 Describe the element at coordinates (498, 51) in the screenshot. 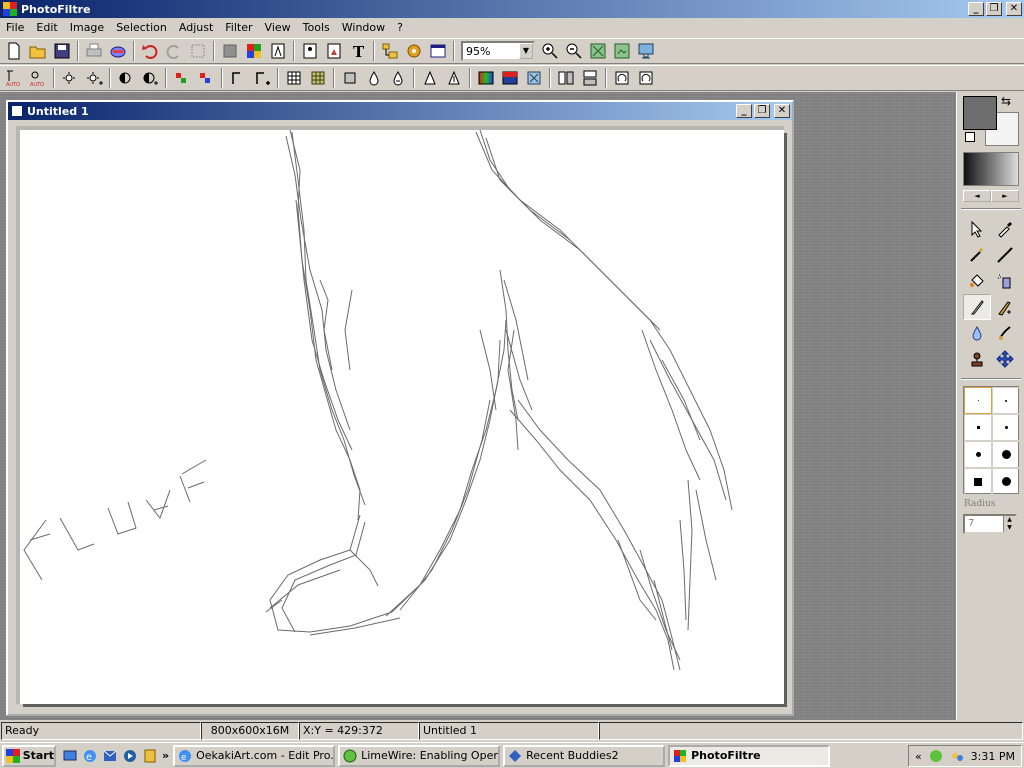

I see `zoom-dropdown: 95% ▼` at that location.